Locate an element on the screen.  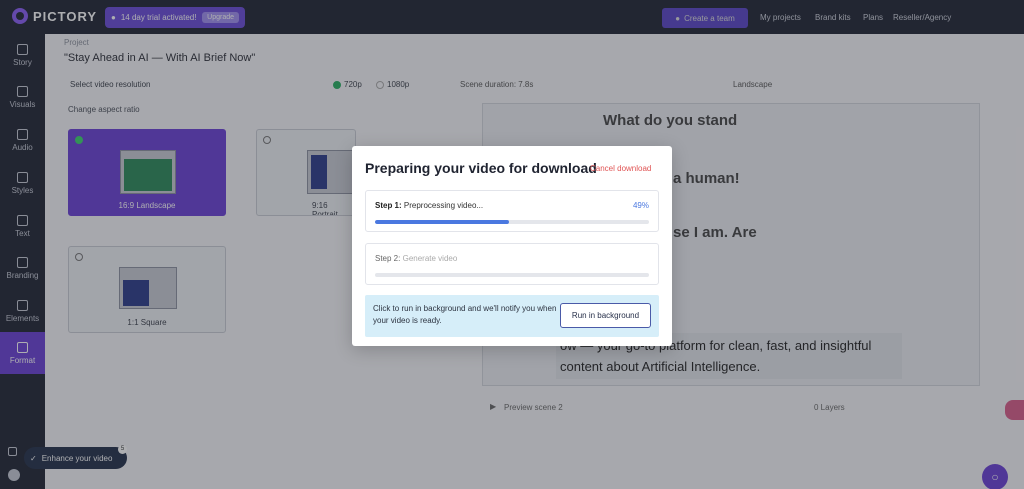
step-1-percent: 49% is located at coordinates (640, 205).